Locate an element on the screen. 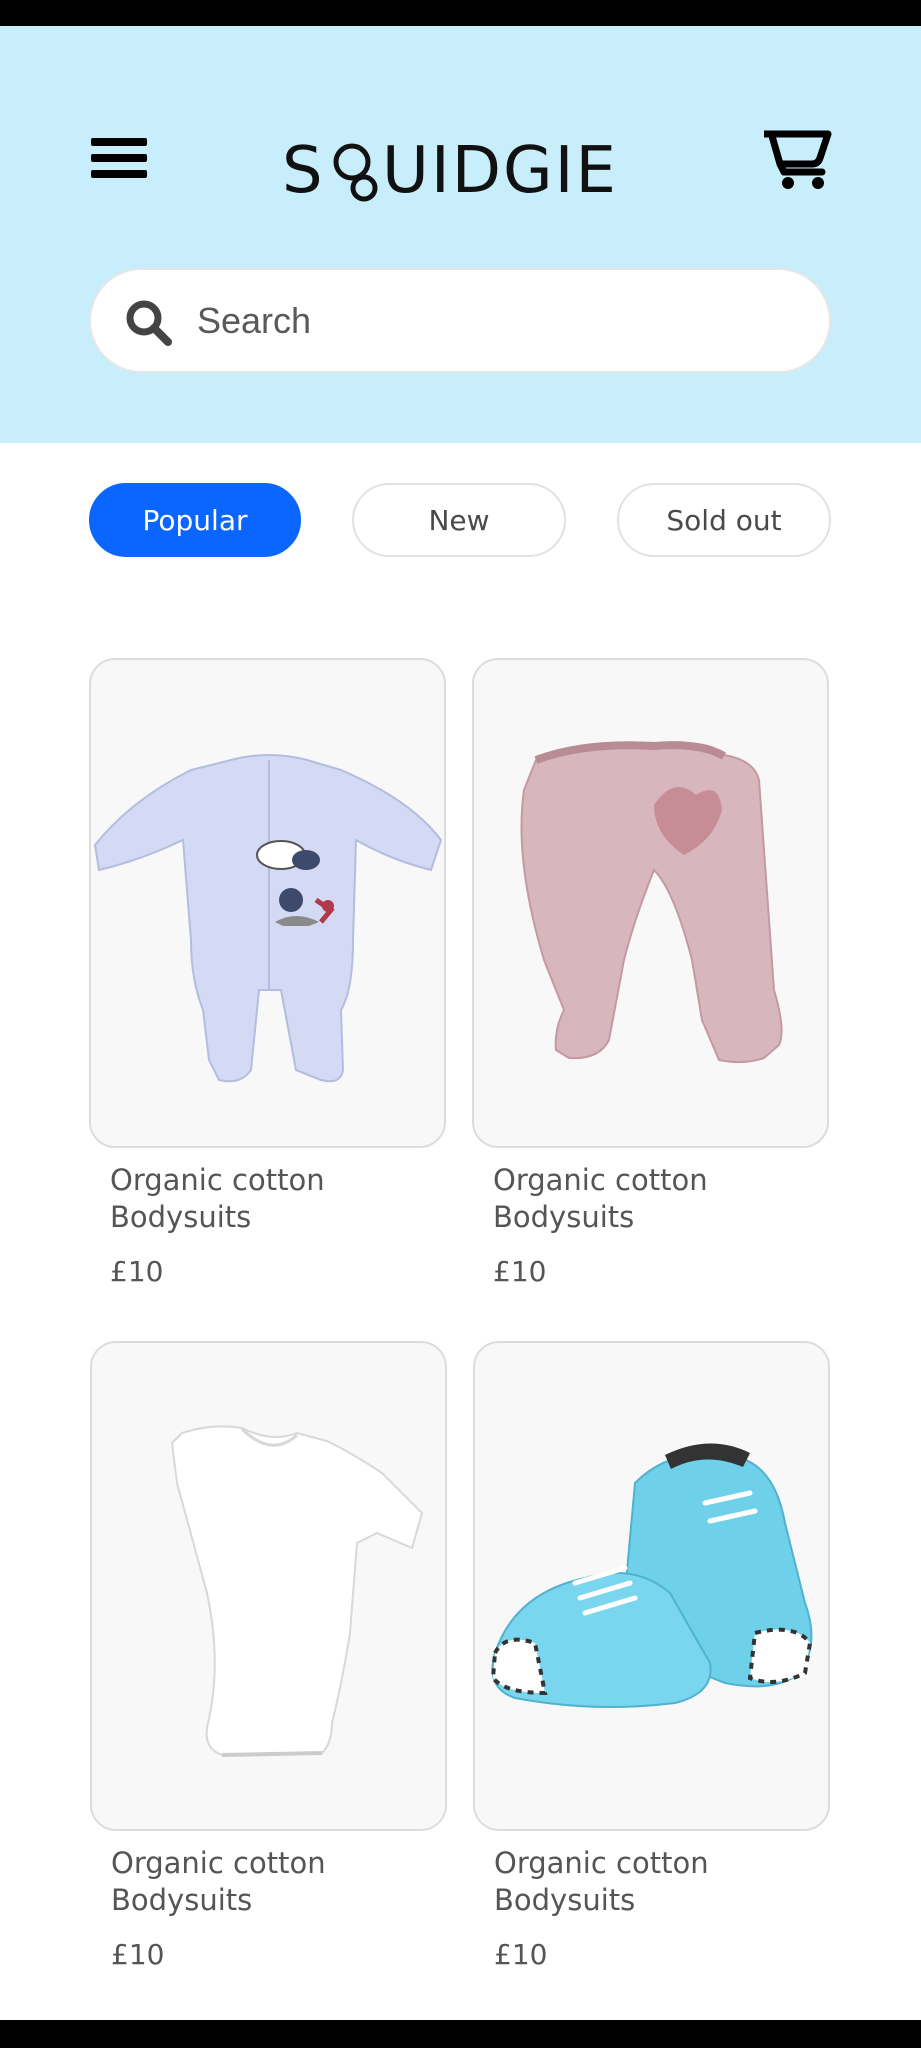 This screenshot has height=2048, width=921. search-input is located at coordinates (497, 321).